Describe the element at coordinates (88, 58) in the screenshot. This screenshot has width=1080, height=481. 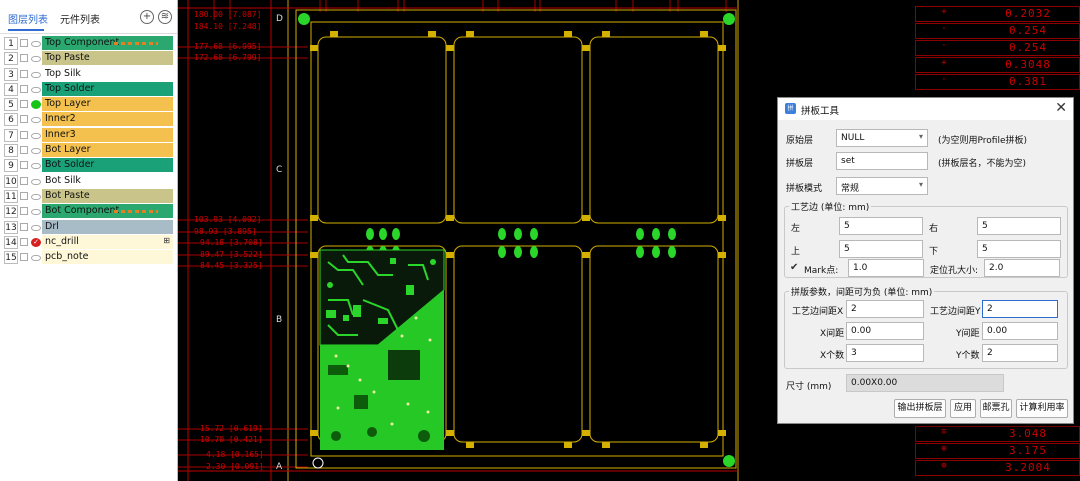
I see `layer-row: 2 Top Paste` at that location.